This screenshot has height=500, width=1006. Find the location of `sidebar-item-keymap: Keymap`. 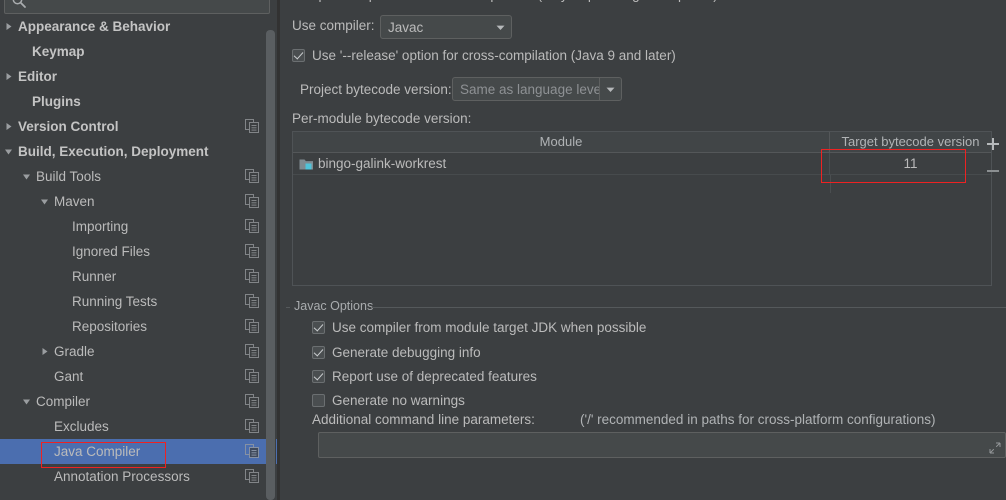

sidebar-item-keymap: Keymap is located at coordinates (138, 51).